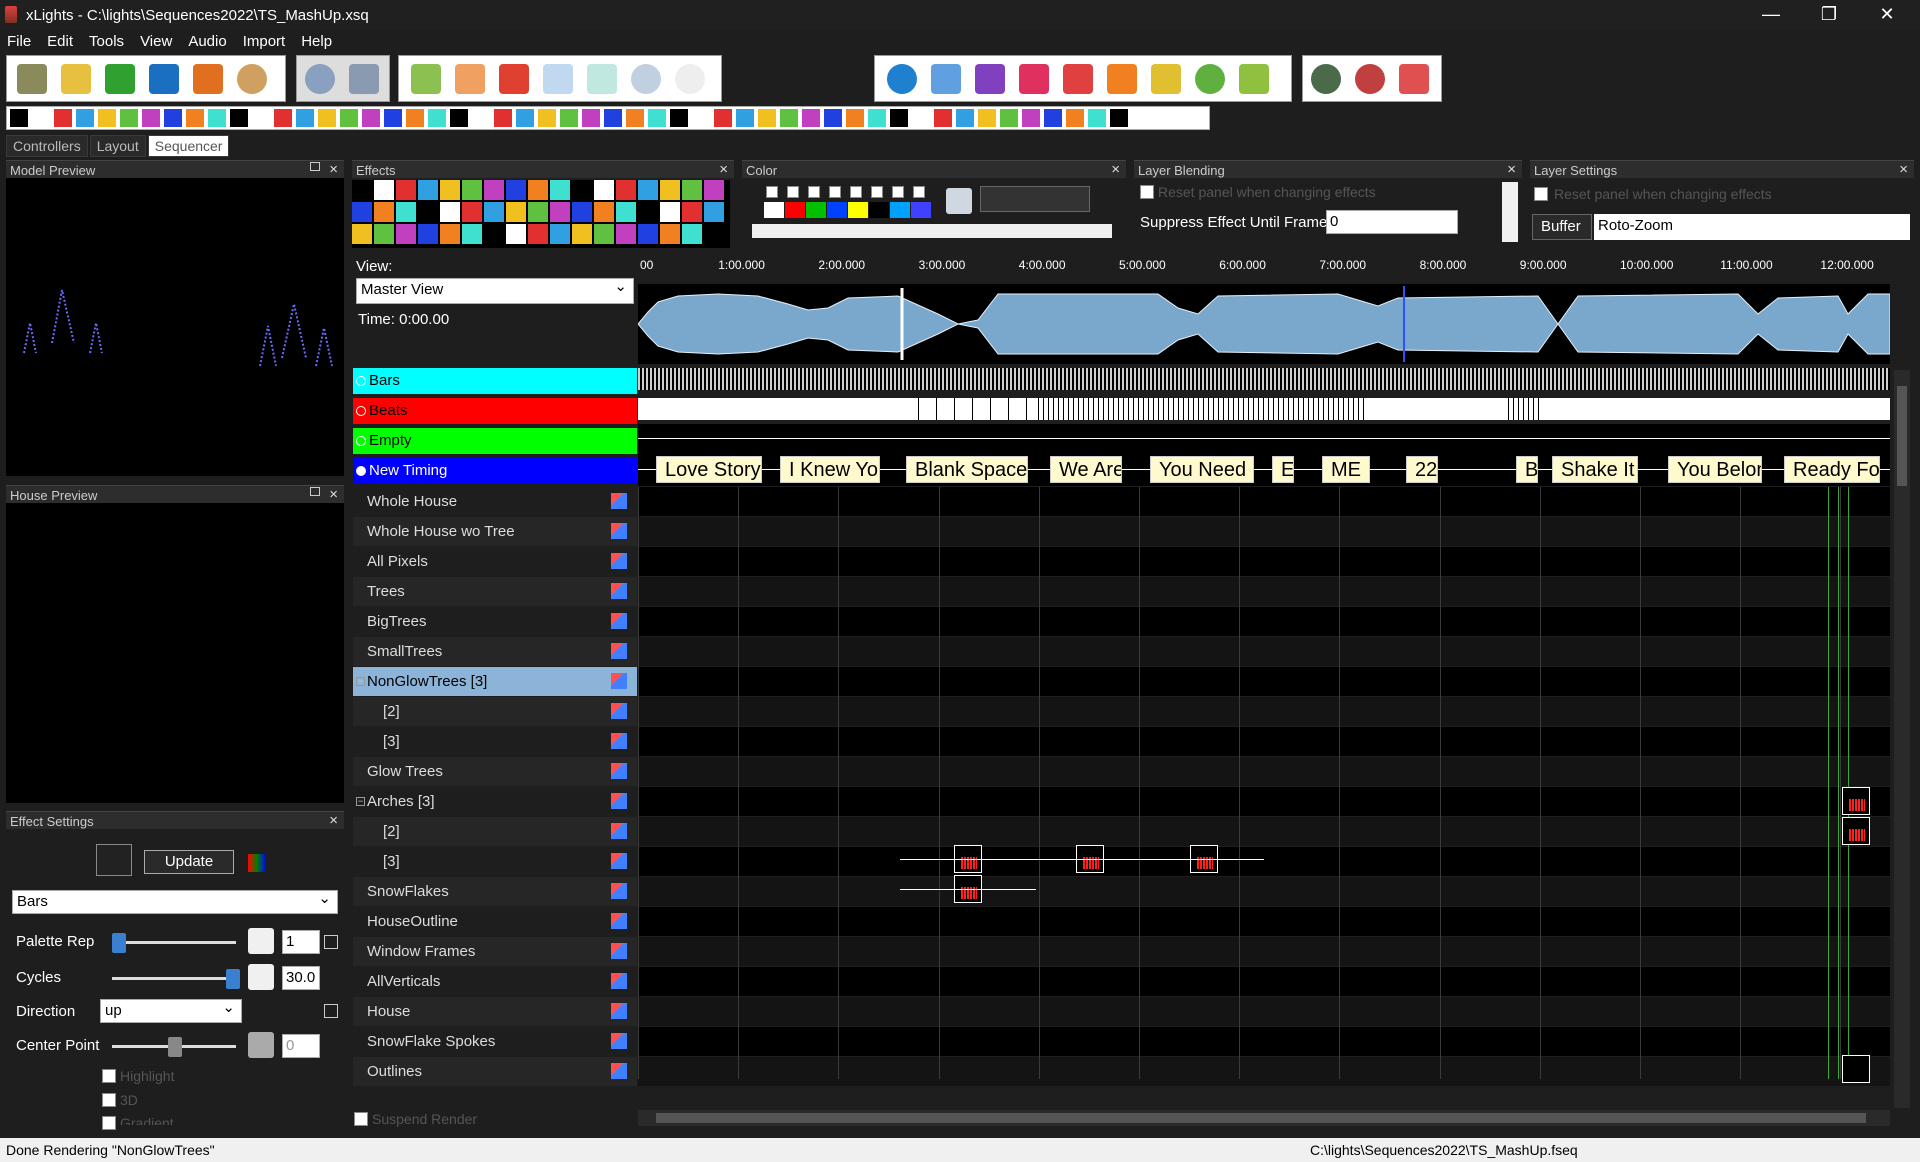 The height and width of the screenshot is (1162, 1920). Describe the element at coordinates (495, 681) in the screenshot. I see `model-row: NonGlowTrees [3] −` at that location.